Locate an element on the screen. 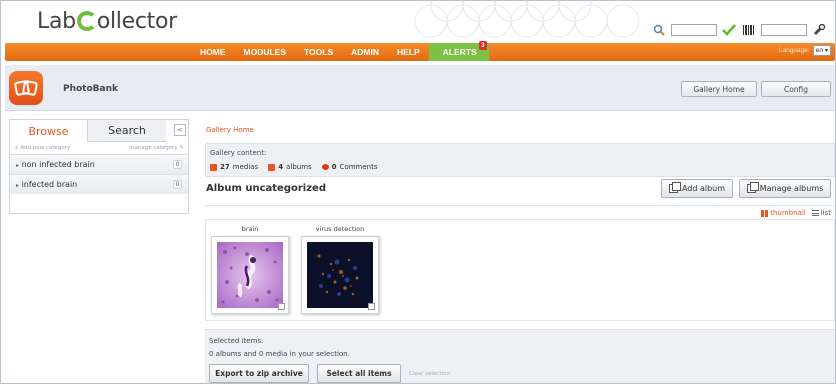 The height and width of the screenshot is (384, 836). comment-icon is located at coordinates (325, 167).